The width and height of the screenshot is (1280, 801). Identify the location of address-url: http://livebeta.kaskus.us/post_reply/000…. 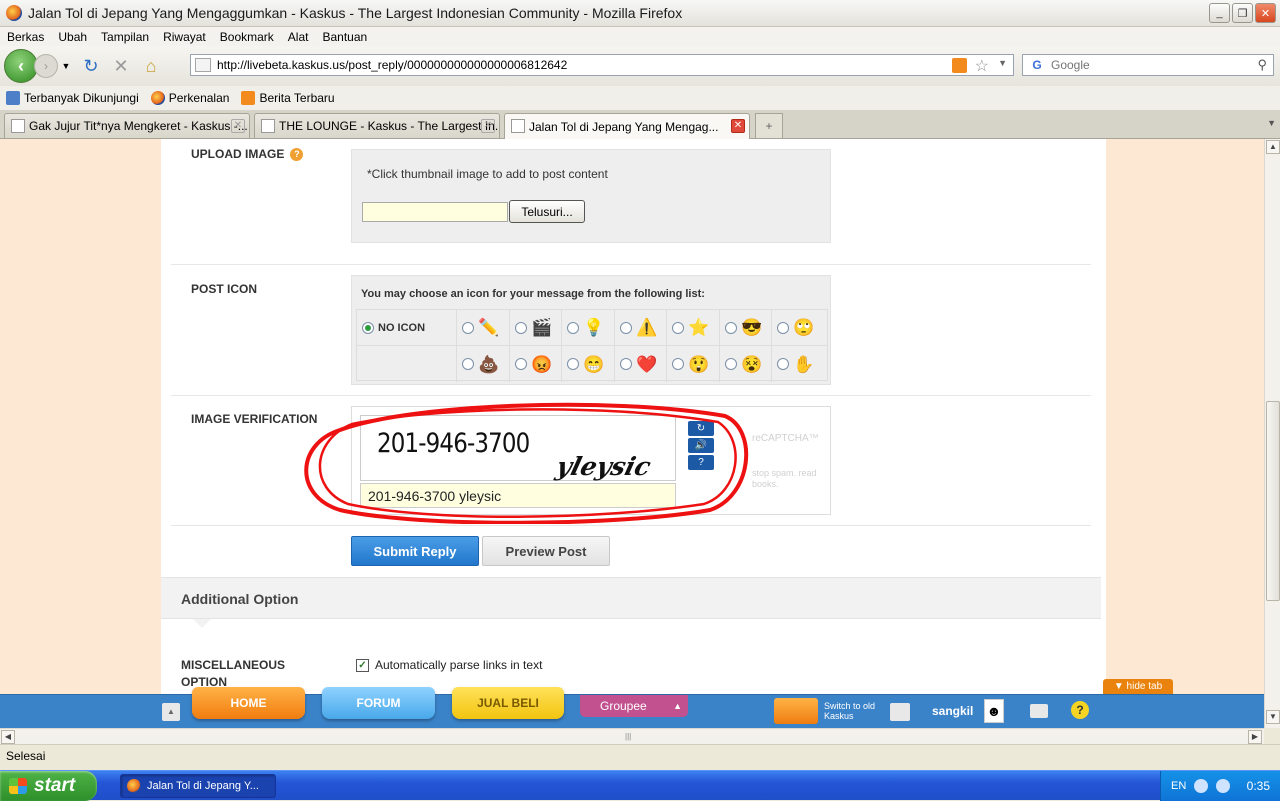
(392, 65).